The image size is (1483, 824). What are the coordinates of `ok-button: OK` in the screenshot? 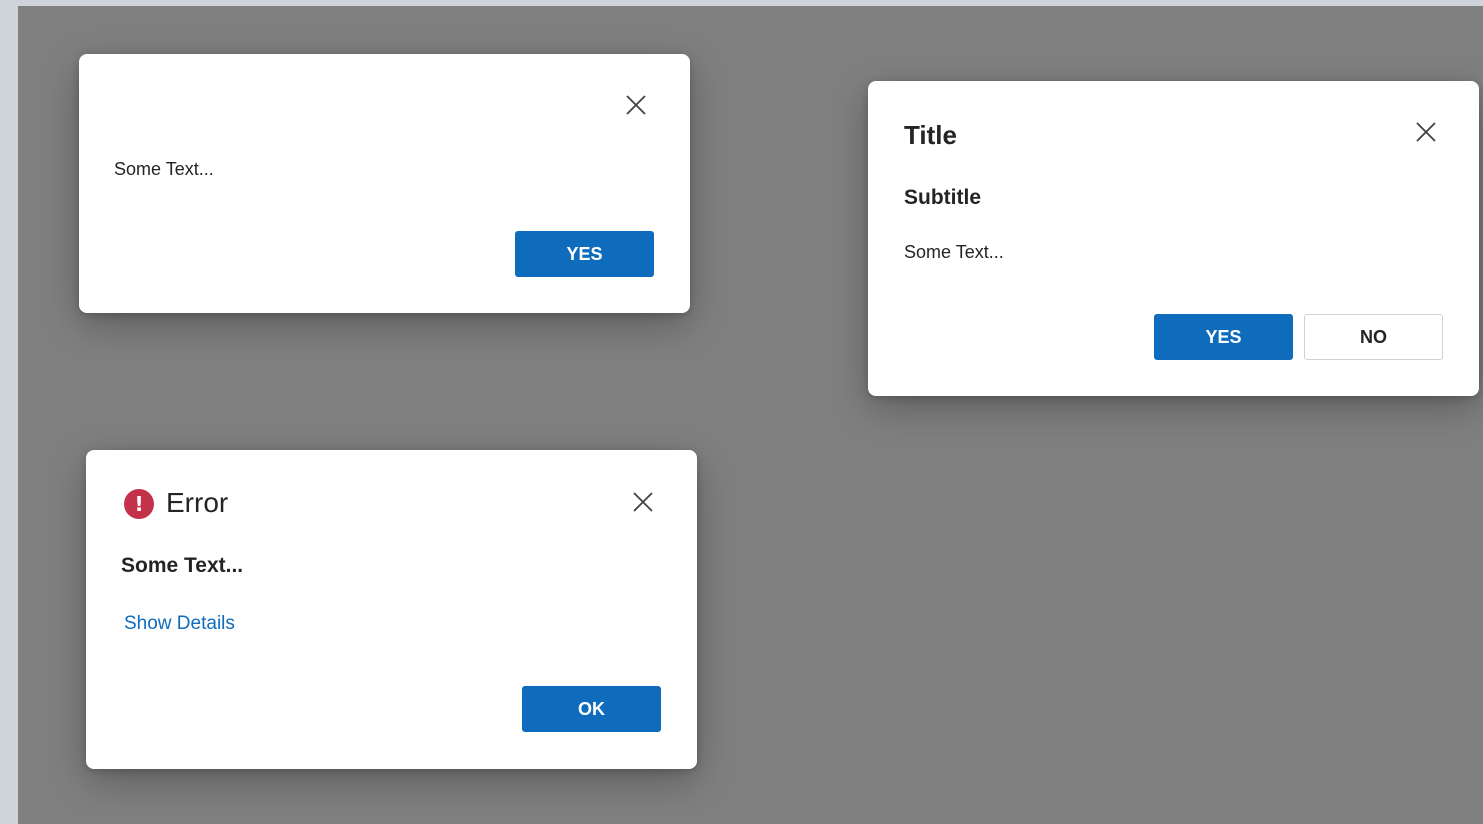 It's located at (591, 709).